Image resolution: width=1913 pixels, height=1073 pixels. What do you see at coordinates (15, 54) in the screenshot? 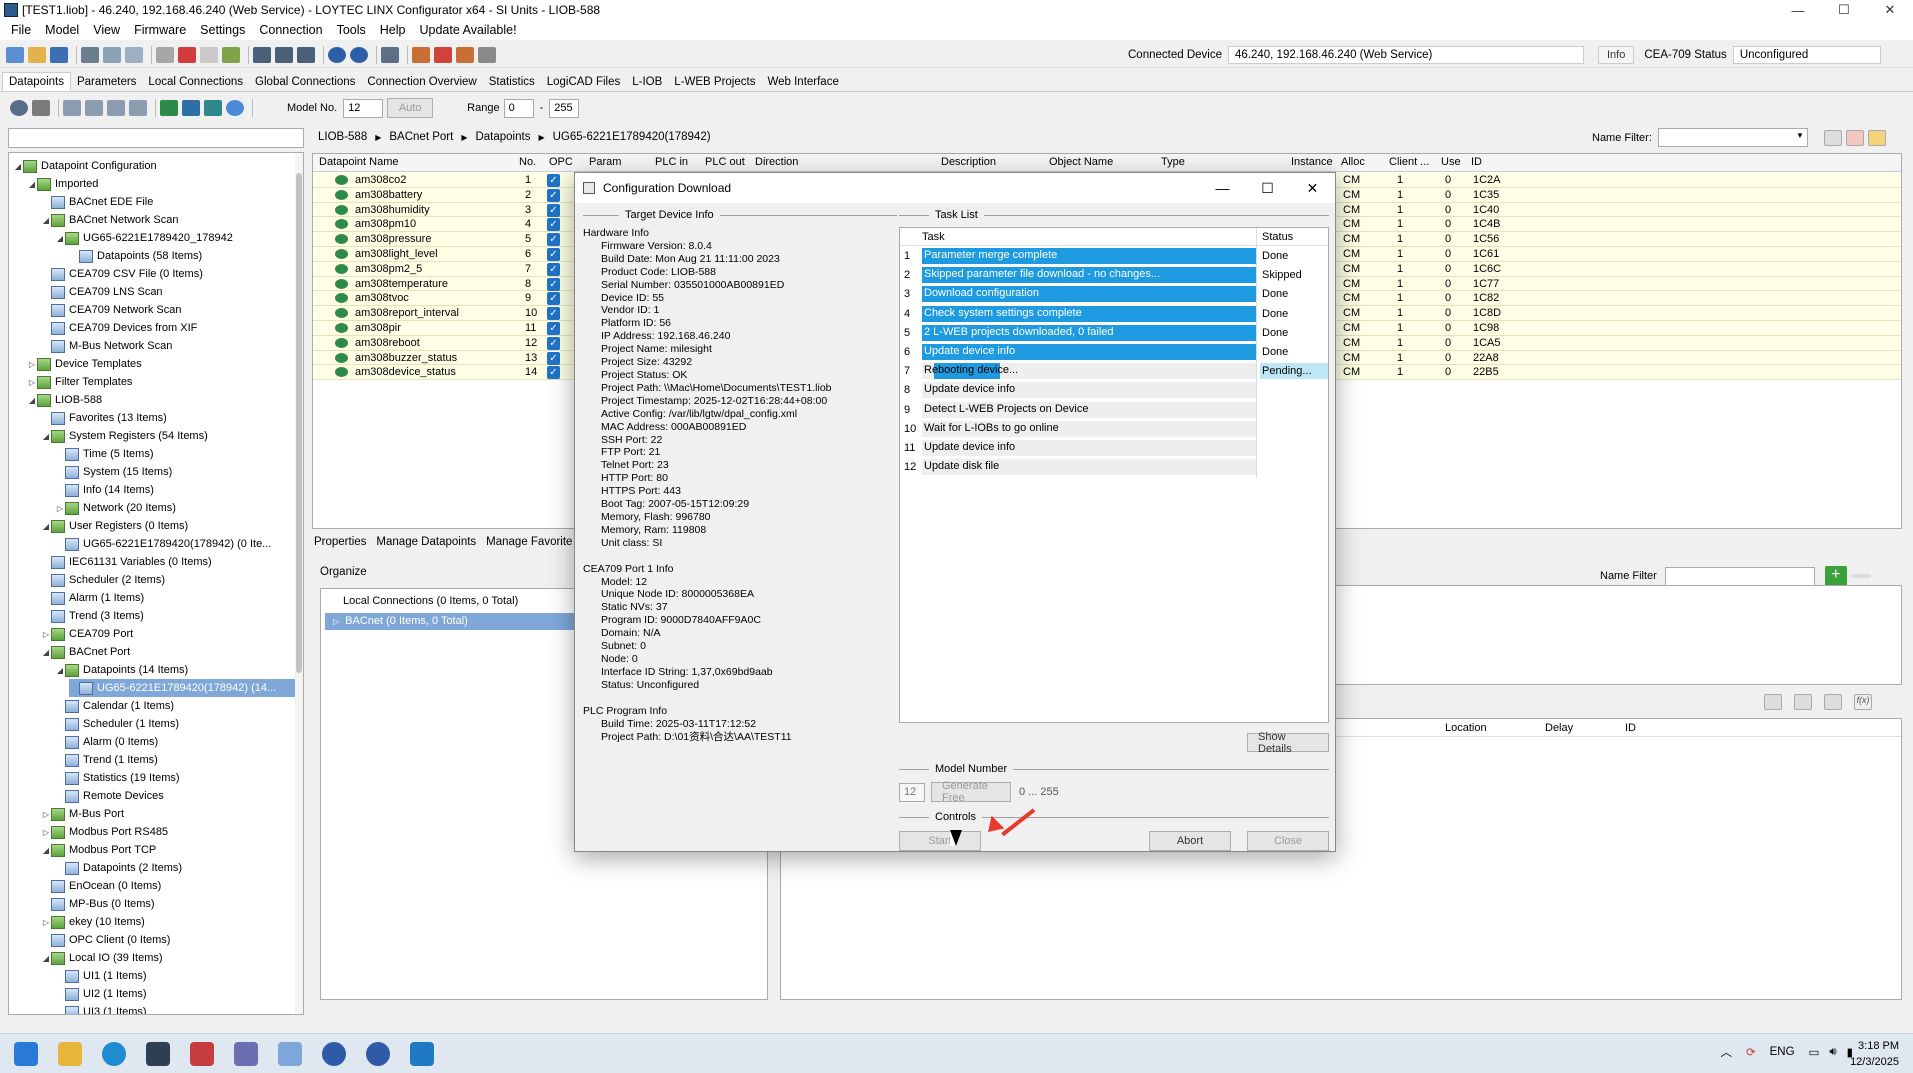
I see `new-icon` at bounding box center [15, 54].